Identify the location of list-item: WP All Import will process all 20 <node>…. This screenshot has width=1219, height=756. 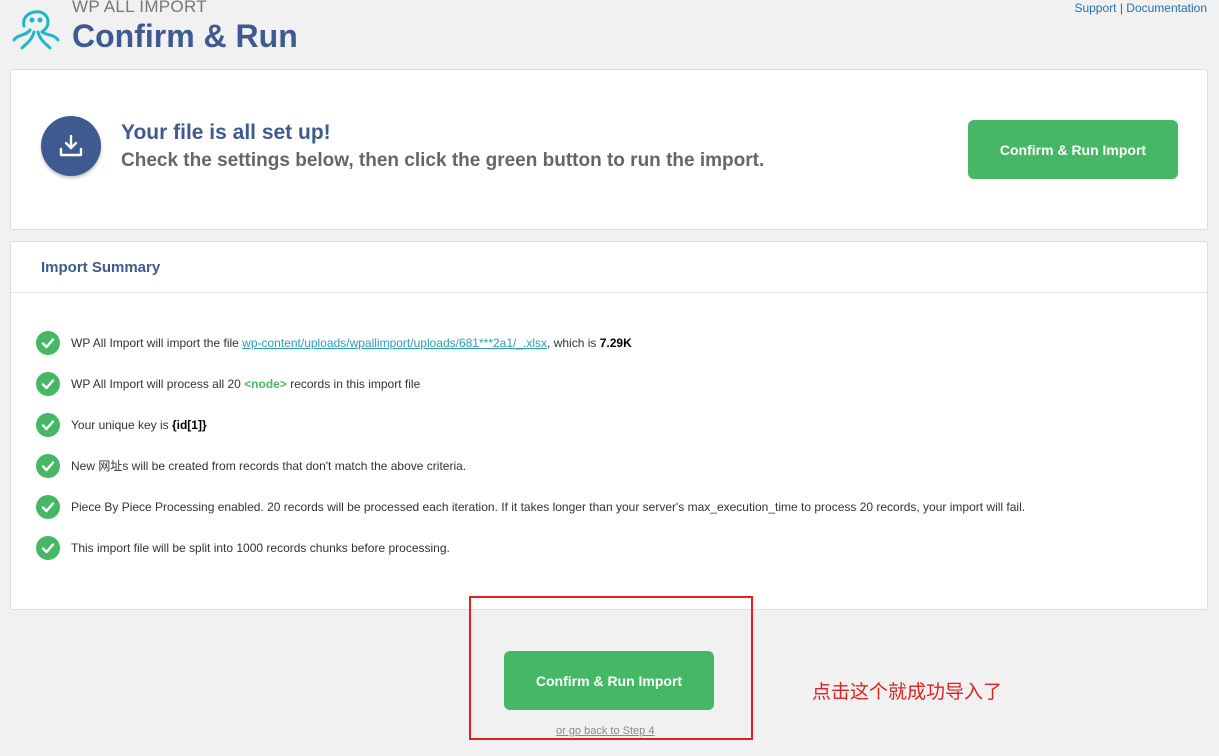
(530, 383).